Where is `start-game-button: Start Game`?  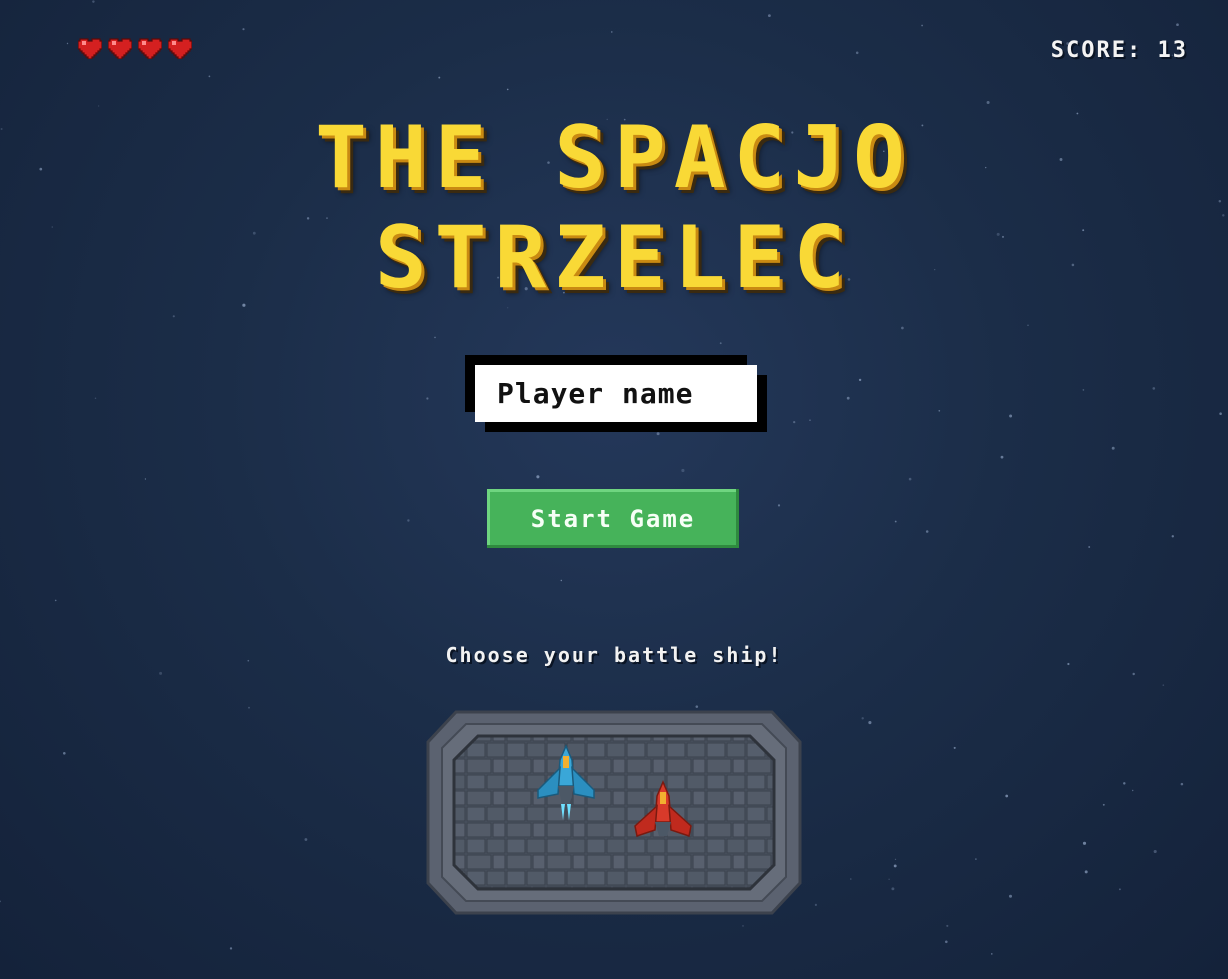
start-game-button: Start Game is located at coordinates (613, 518).